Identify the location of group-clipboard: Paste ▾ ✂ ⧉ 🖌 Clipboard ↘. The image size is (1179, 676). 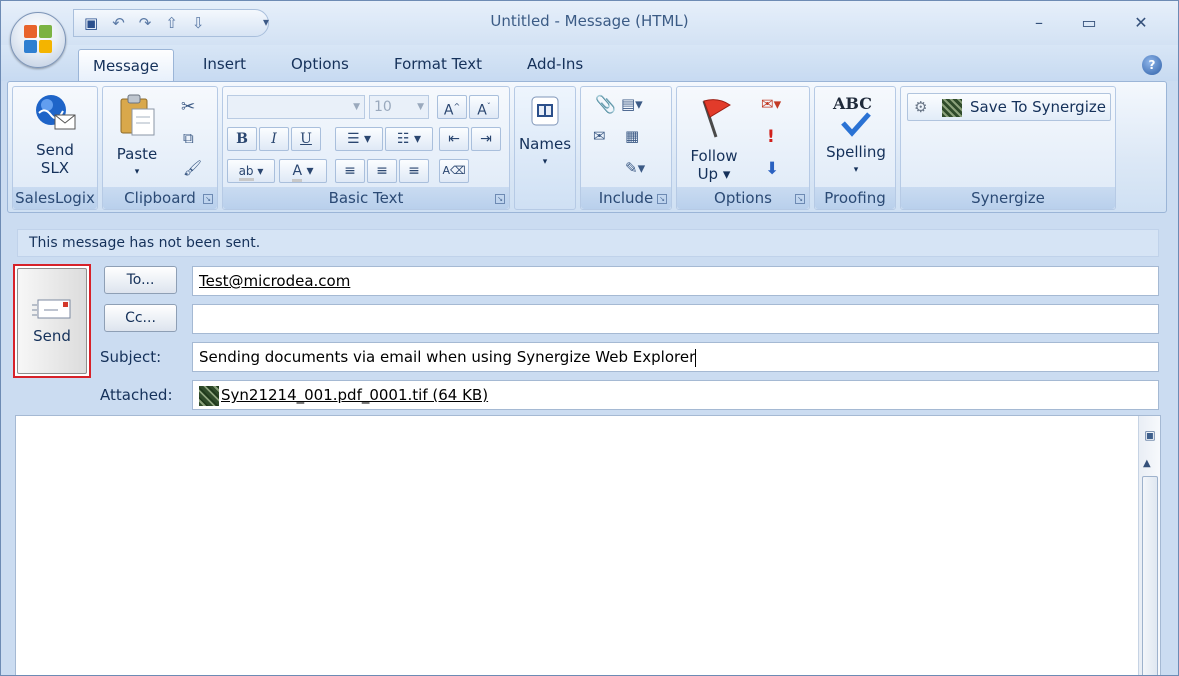
(160, 148).